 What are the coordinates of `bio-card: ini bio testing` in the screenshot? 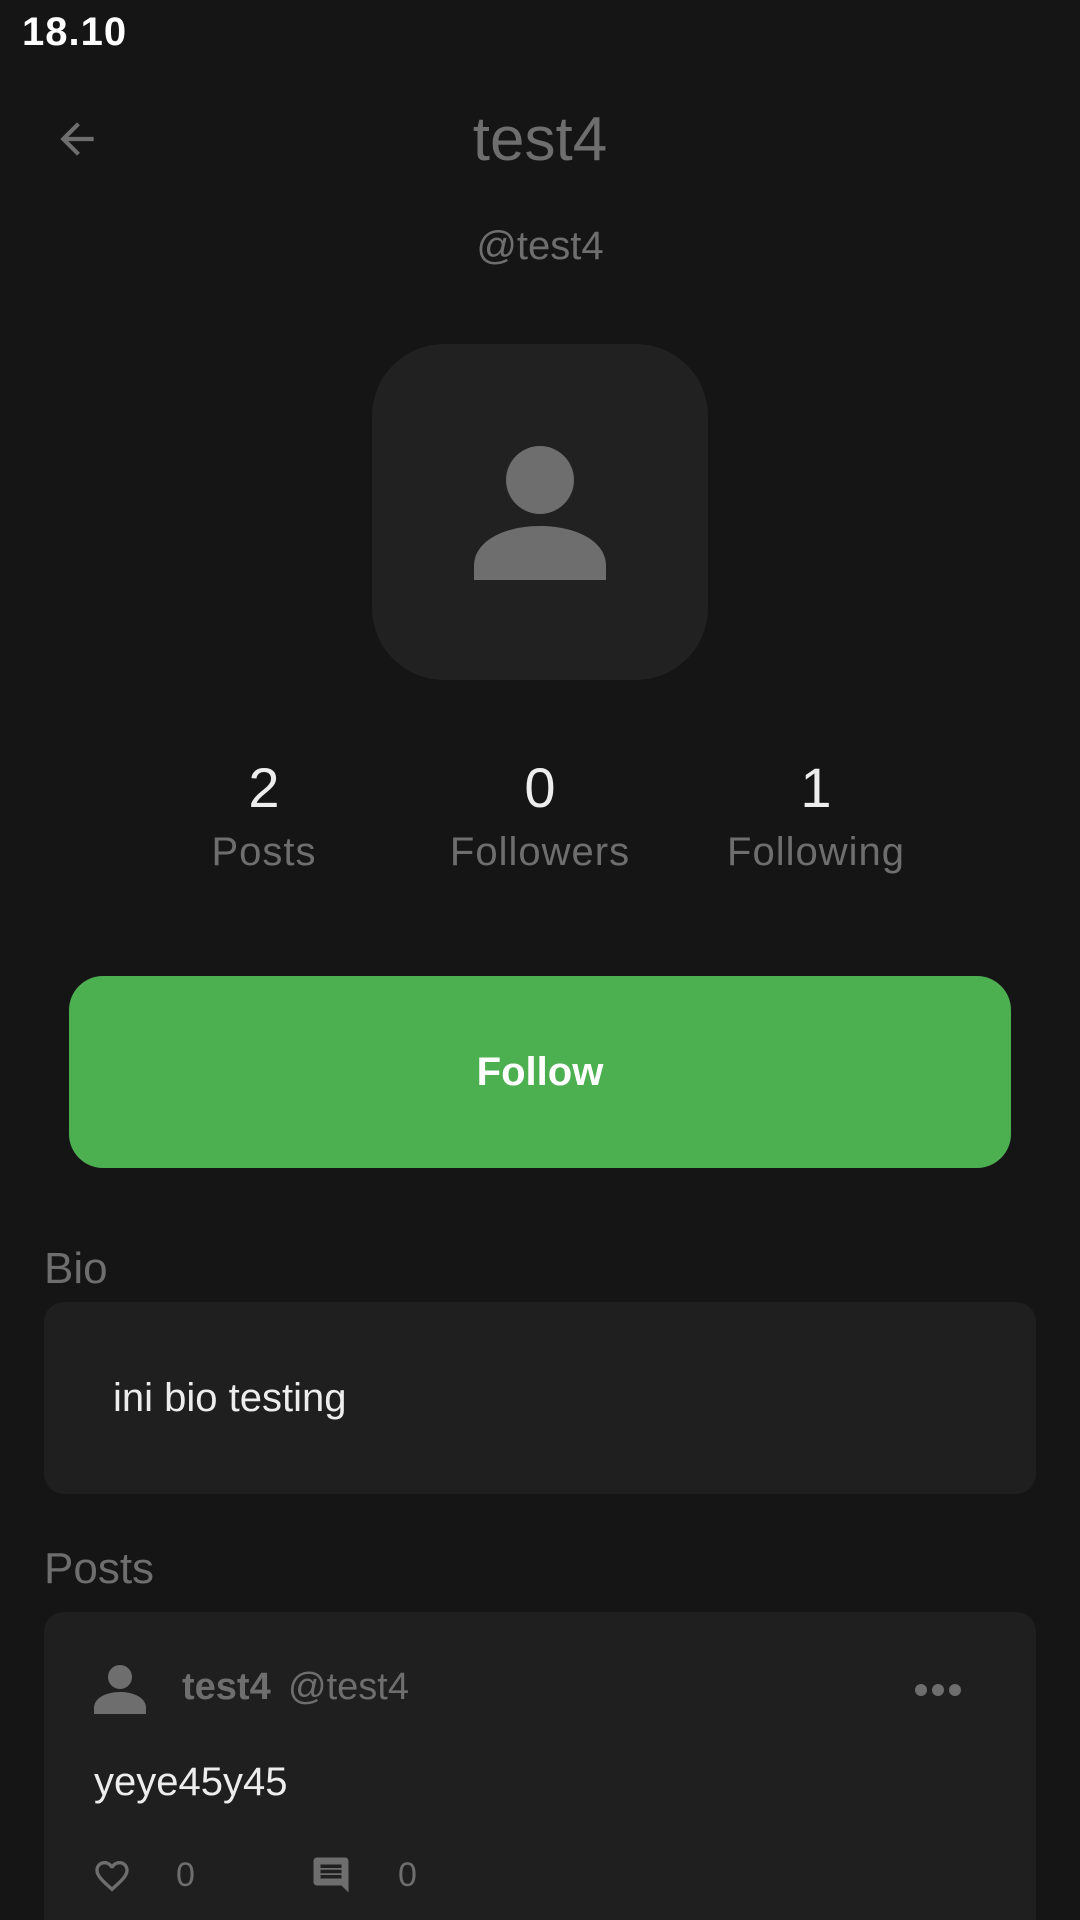 It's located at (540, 1398).